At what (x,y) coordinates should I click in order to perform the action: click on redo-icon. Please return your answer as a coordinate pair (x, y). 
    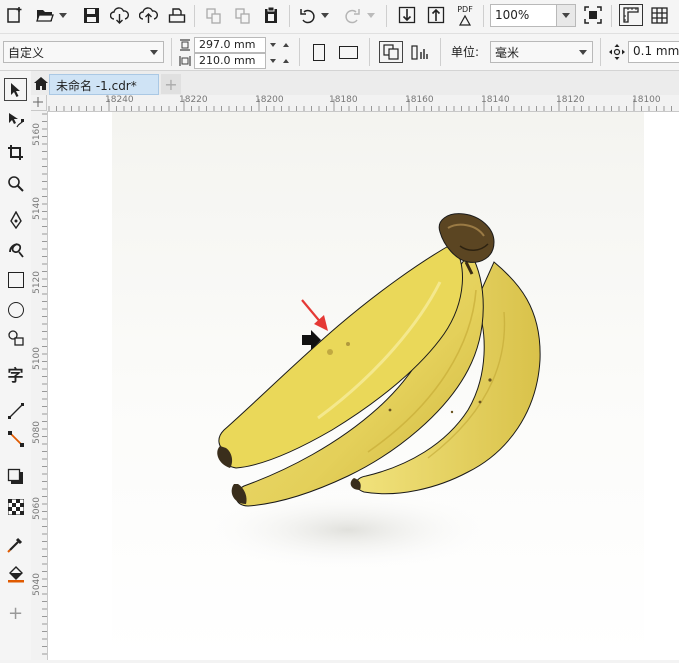
    Looking at the image, I should click on (352, 15).